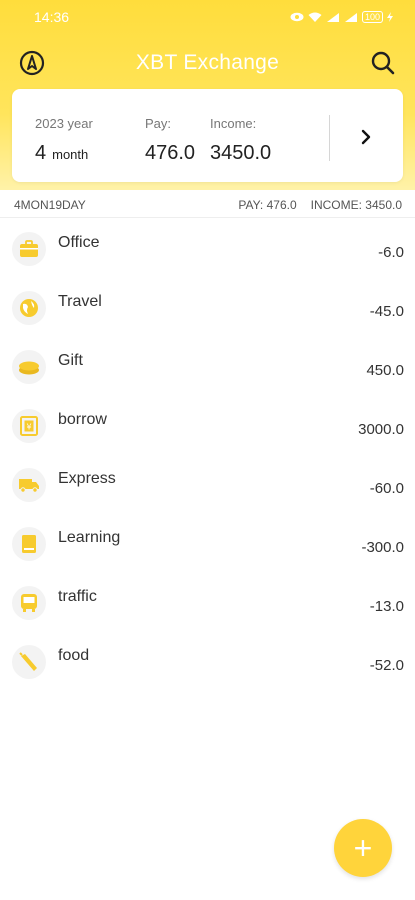 The image size is (415, 900). What do you see at coordinates (391, 252) in the screenshot?
I see `record-amount: -6.0` at bounding box center [391, 252].